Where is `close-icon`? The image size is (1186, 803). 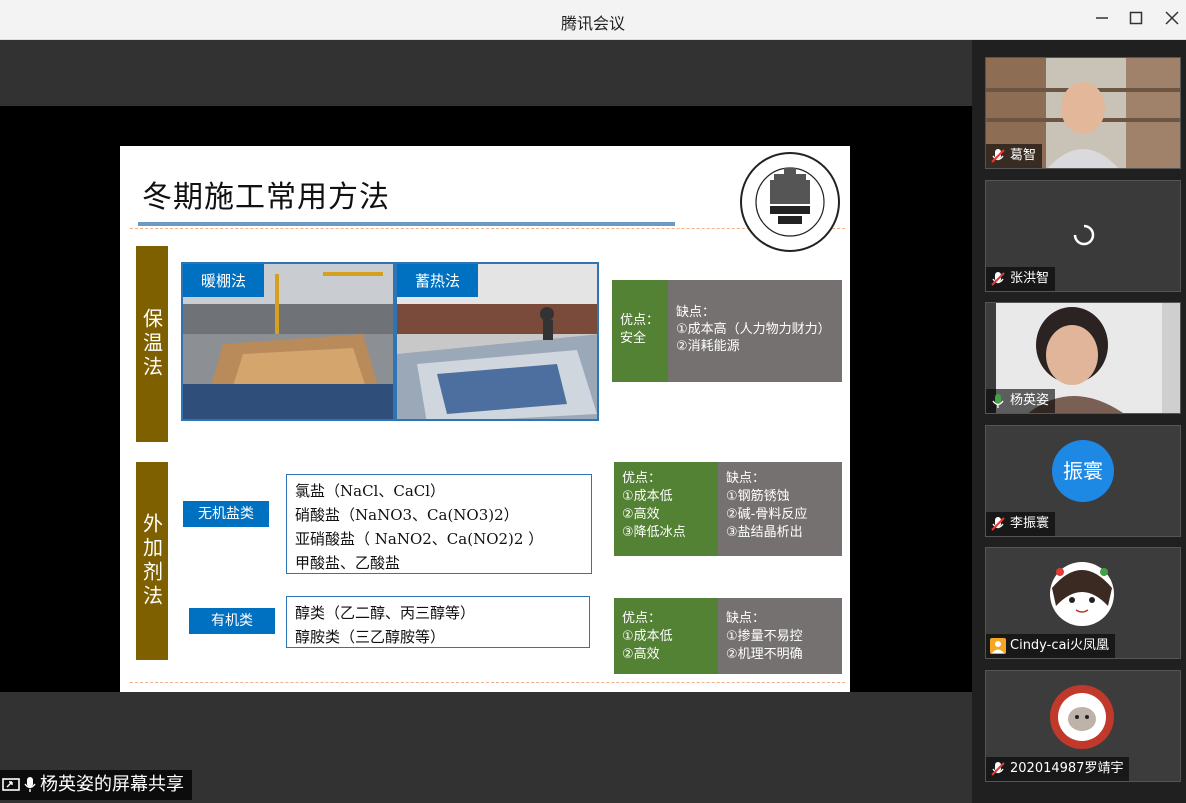
close-icon is located at coordinates (1172, 18).